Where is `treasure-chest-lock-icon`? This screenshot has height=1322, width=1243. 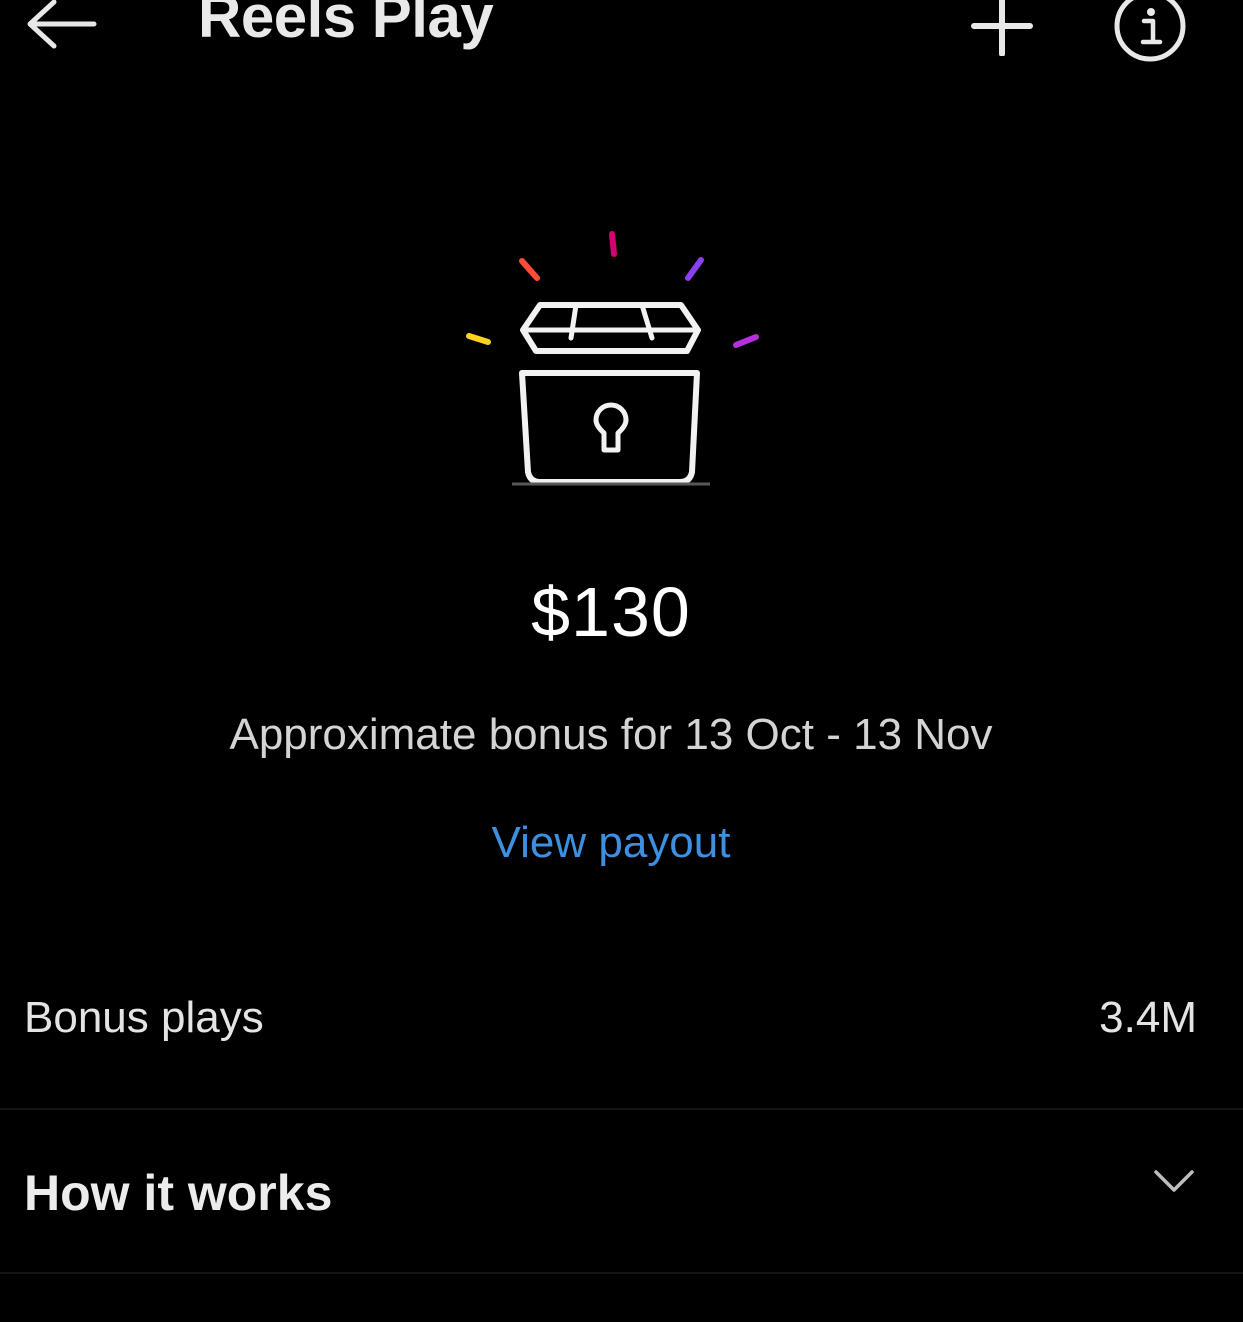 treasure-chest-lock-icon is located at coordinates (615, 360).